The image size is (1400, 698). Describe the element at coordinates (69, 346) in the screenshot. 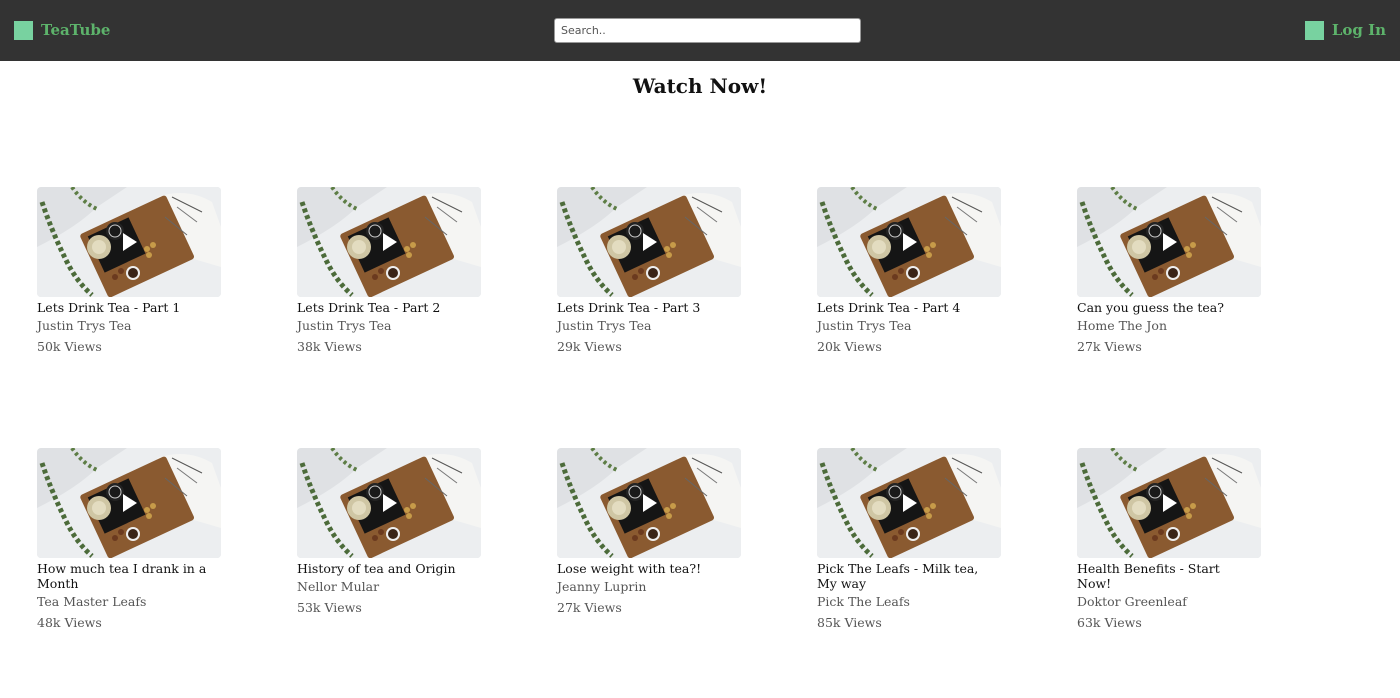

I see `video-views: 50k Views` at that location.